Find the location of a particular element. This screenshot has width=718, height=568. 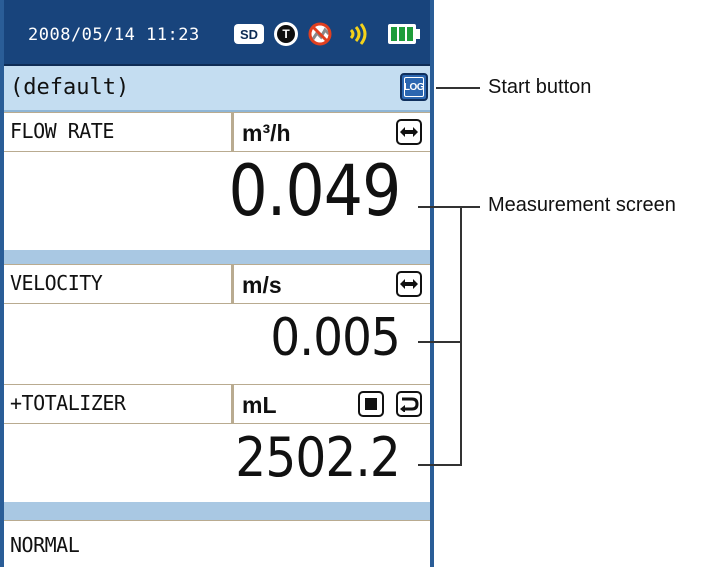

totalizer-unit: mL is located at coordinates (259, 405).